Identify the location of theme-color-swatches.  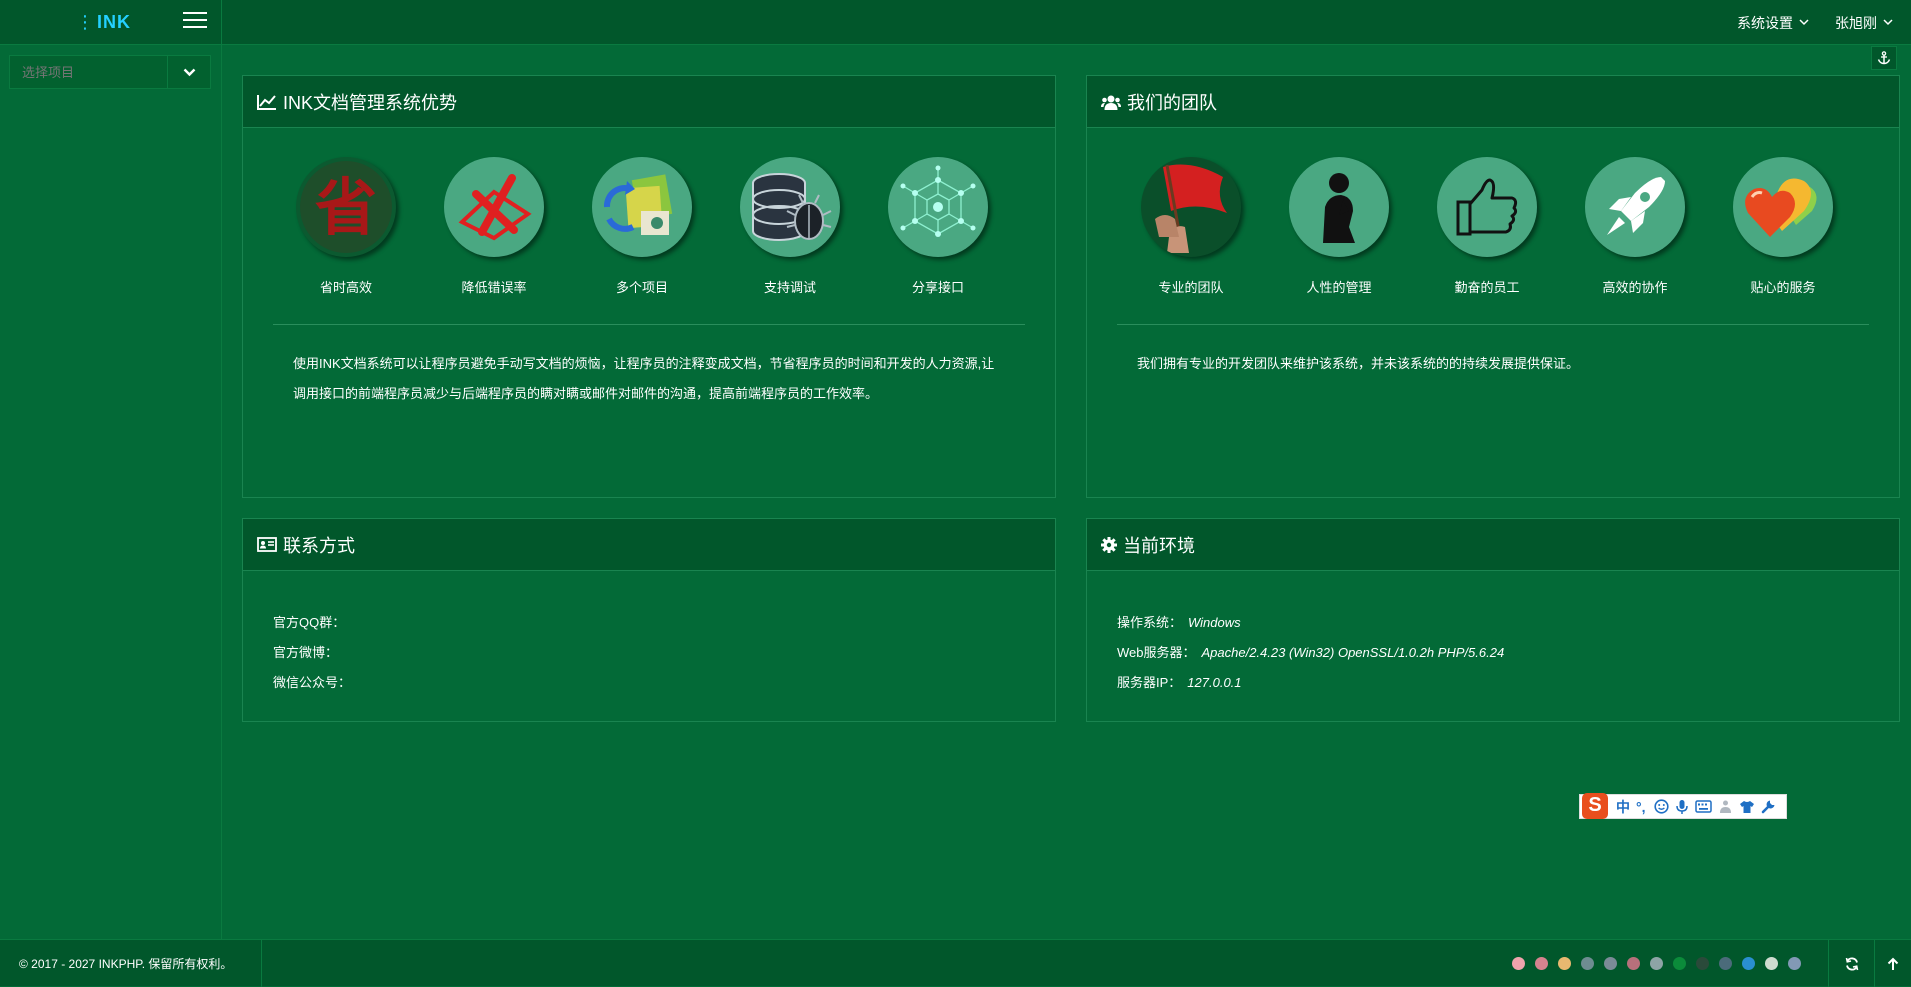
(1661, 963).